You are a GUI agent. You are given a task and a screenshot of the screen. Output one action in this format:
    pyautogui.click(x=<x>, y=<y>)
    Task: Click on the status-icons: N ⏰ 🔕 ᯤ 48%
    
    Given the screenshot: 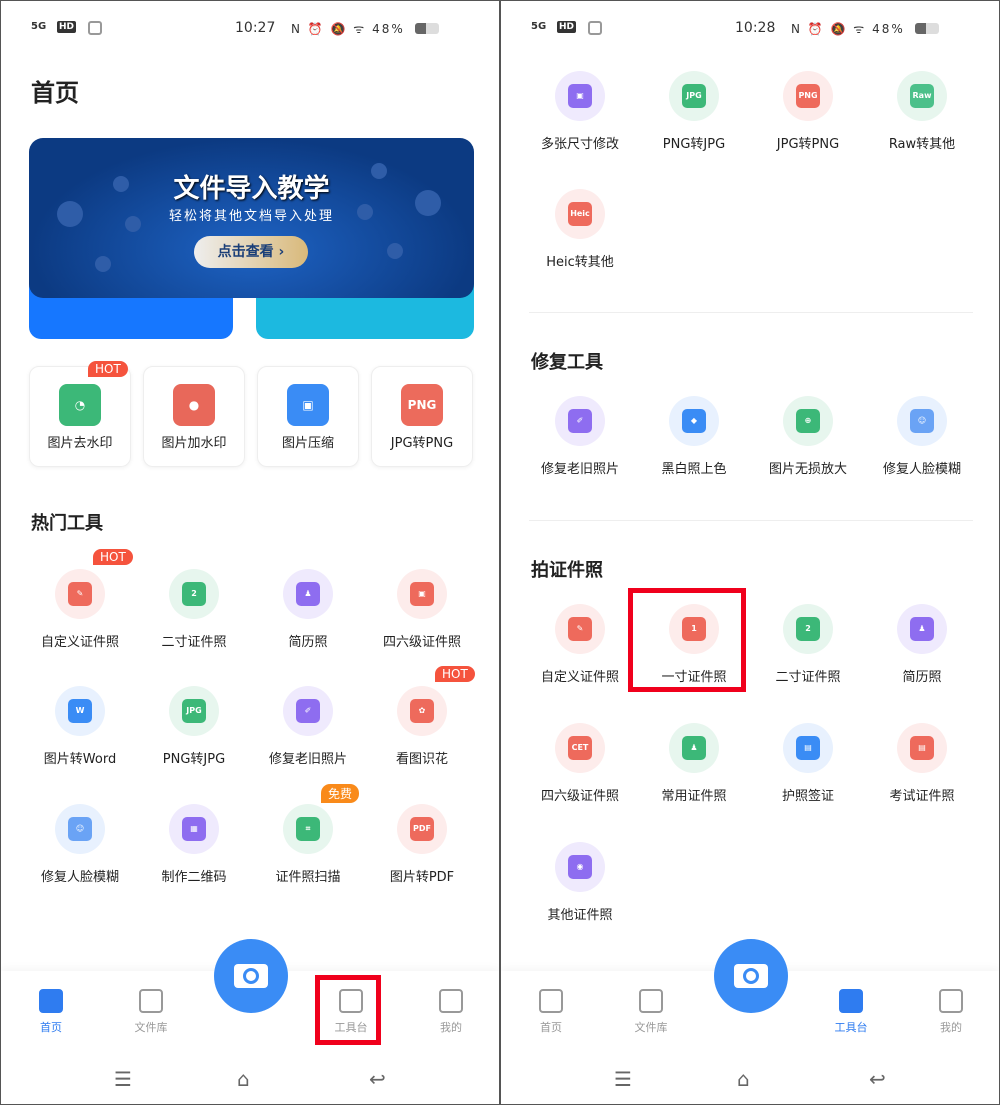 What is the action you would take?
    pyautogui.click(x=848, y=29)
    